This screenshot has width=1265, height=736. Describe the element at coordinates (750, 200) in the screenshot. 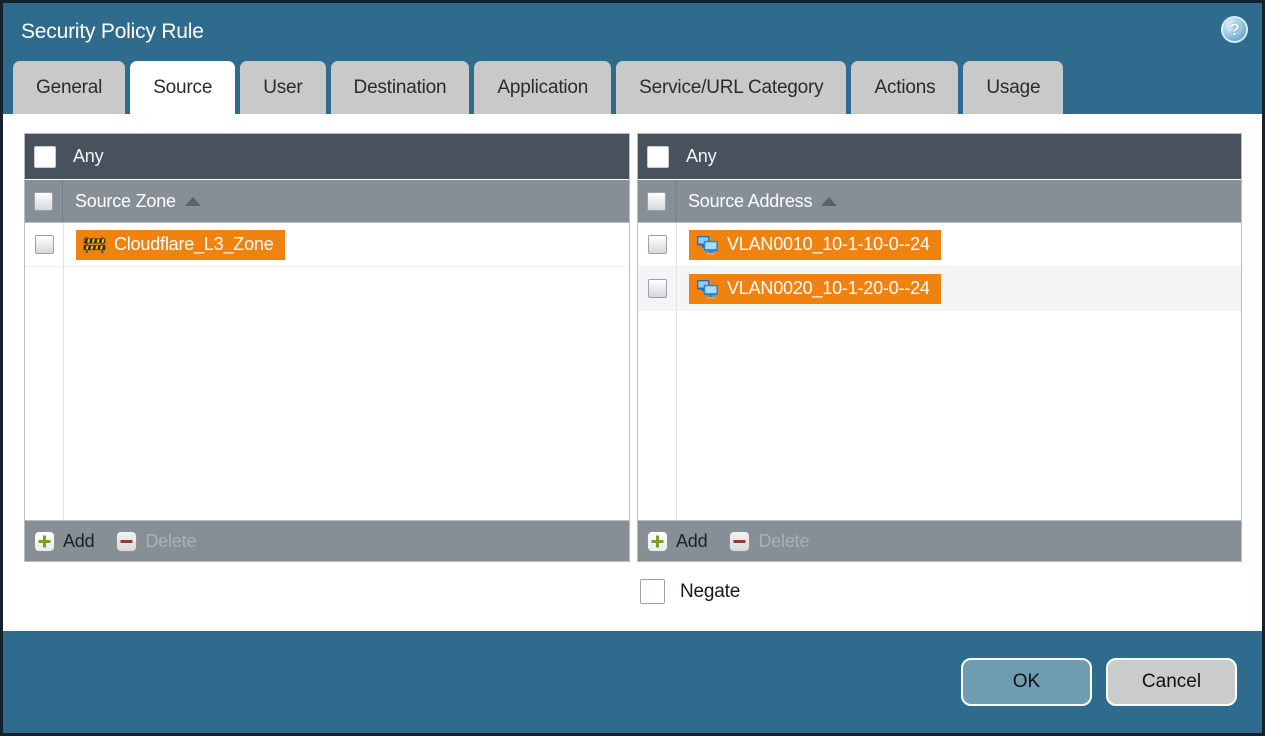

I see `source-address-column-label: Source Address` at that location.